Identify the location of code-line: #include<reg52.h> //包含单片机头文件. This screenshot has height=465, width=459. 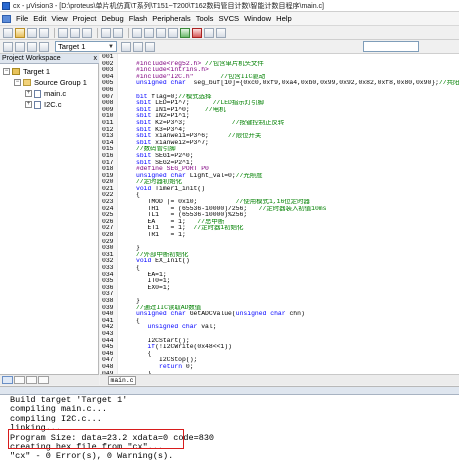
(297, 64).